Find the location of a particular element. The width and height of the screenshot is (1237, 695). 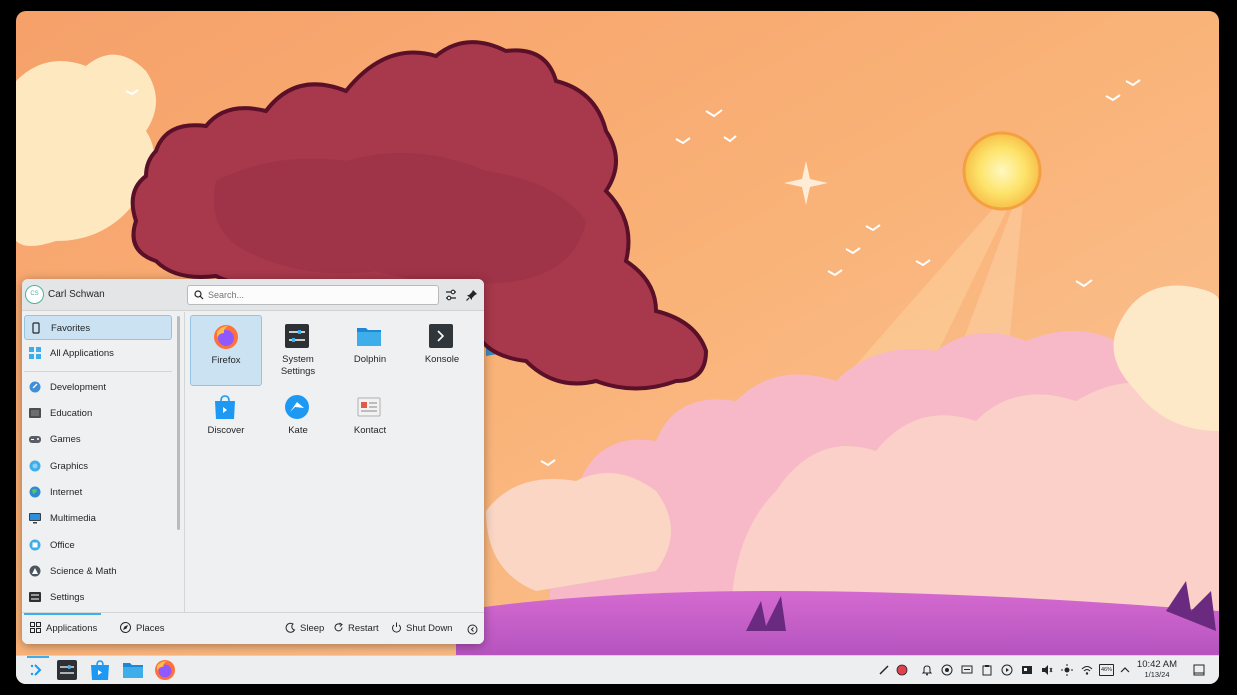

compass-icon is located at coordinates (125, 627).